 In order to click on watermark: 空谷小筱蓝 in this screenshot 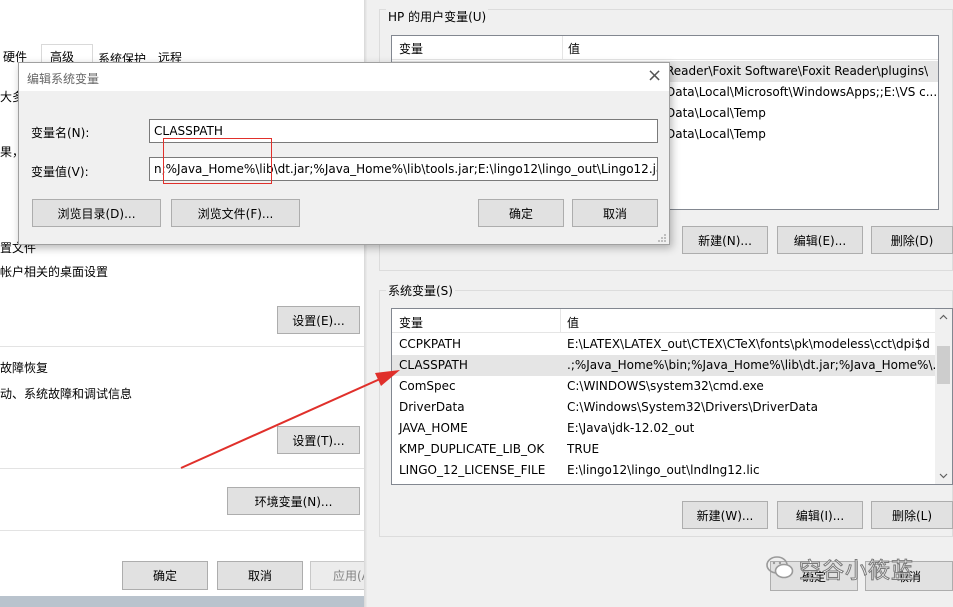, I will do `click(850, 568)`.